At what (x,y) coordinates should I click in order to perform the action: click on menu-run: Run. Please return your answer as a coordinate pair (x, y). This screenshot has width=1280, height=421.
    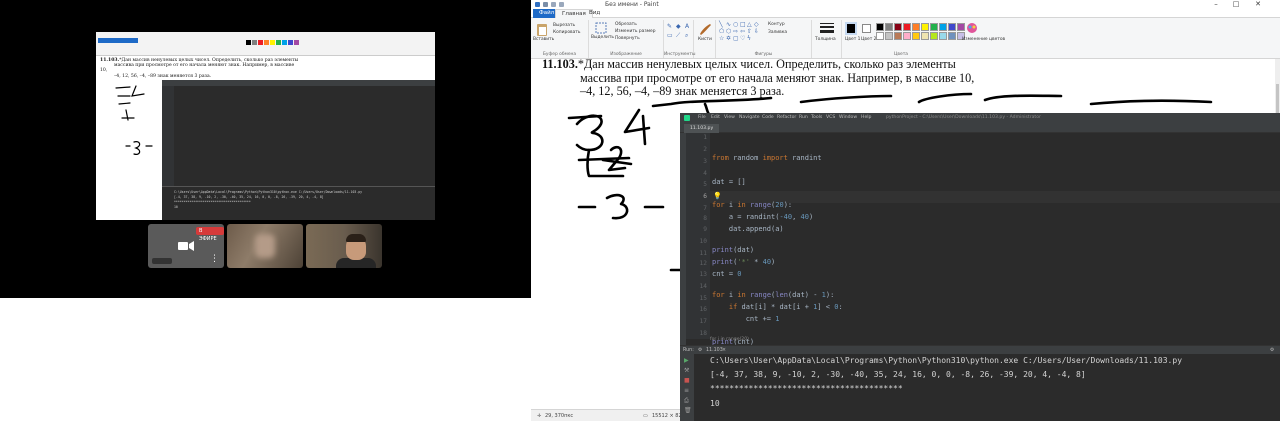
    Looking at the image, I should click on (803, 118).